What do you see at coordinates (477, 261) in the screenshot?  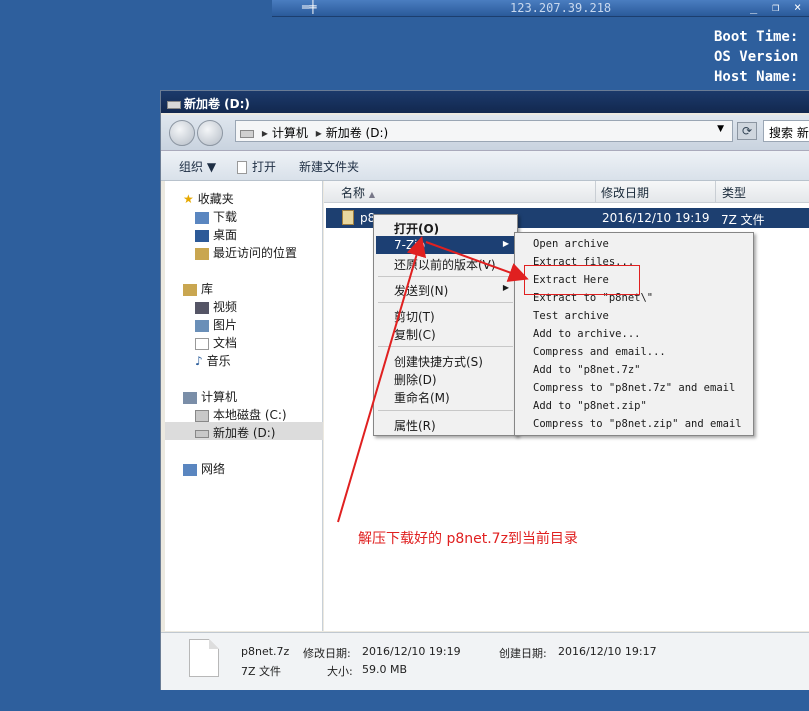 I see `annotation-arrow-right` at bounding box center [477, 261].